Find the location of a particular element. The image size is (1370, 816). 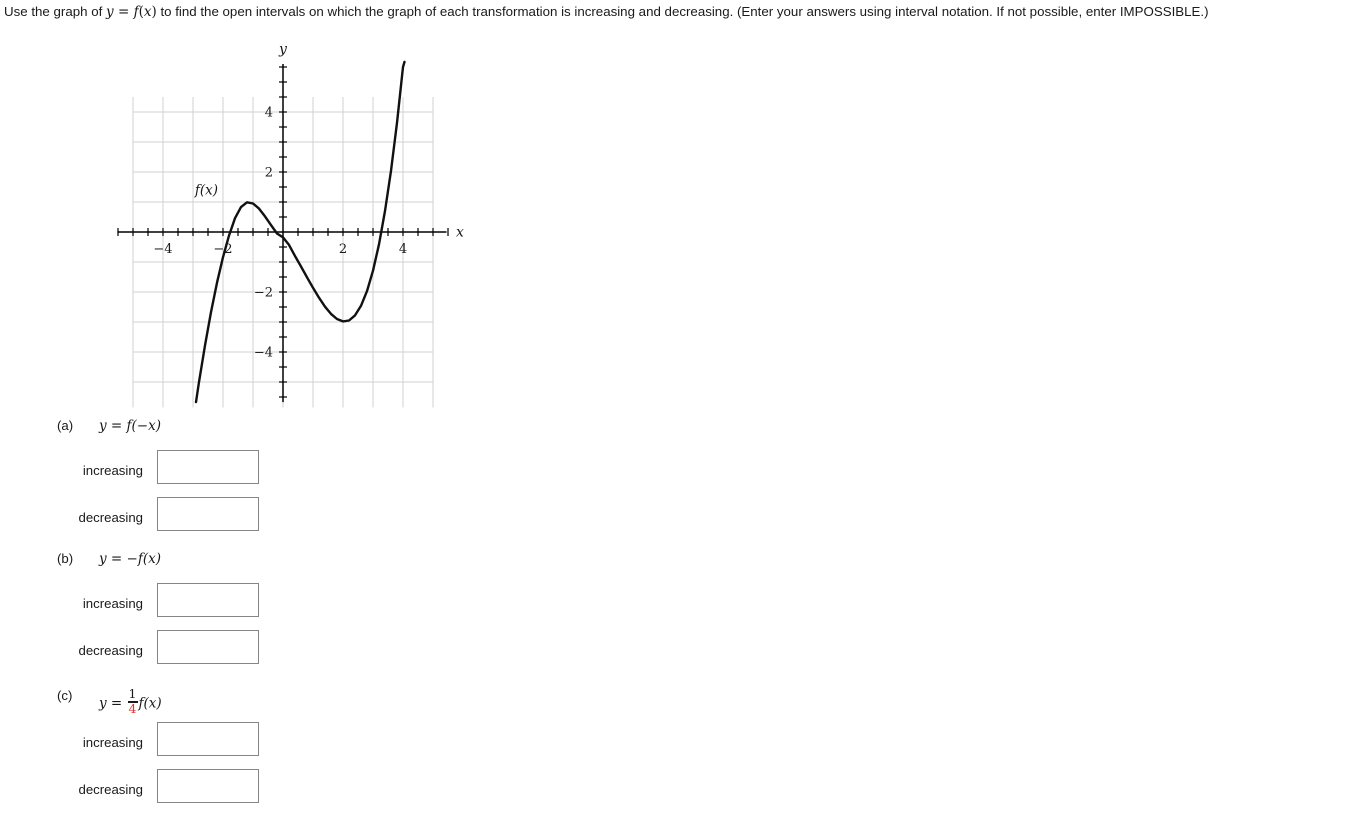

part-c-increasing-row: increasing is located at coordinates (210, 745).